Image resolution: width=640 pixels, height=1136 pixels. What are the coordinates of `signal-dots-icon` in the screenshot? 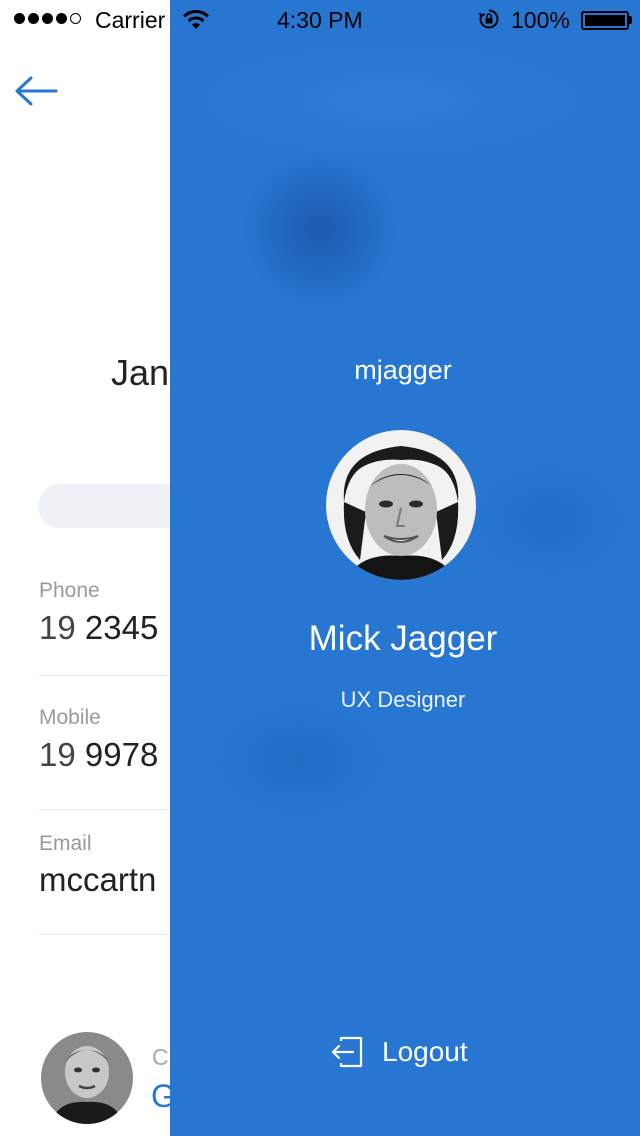 It's located at (47, 18).